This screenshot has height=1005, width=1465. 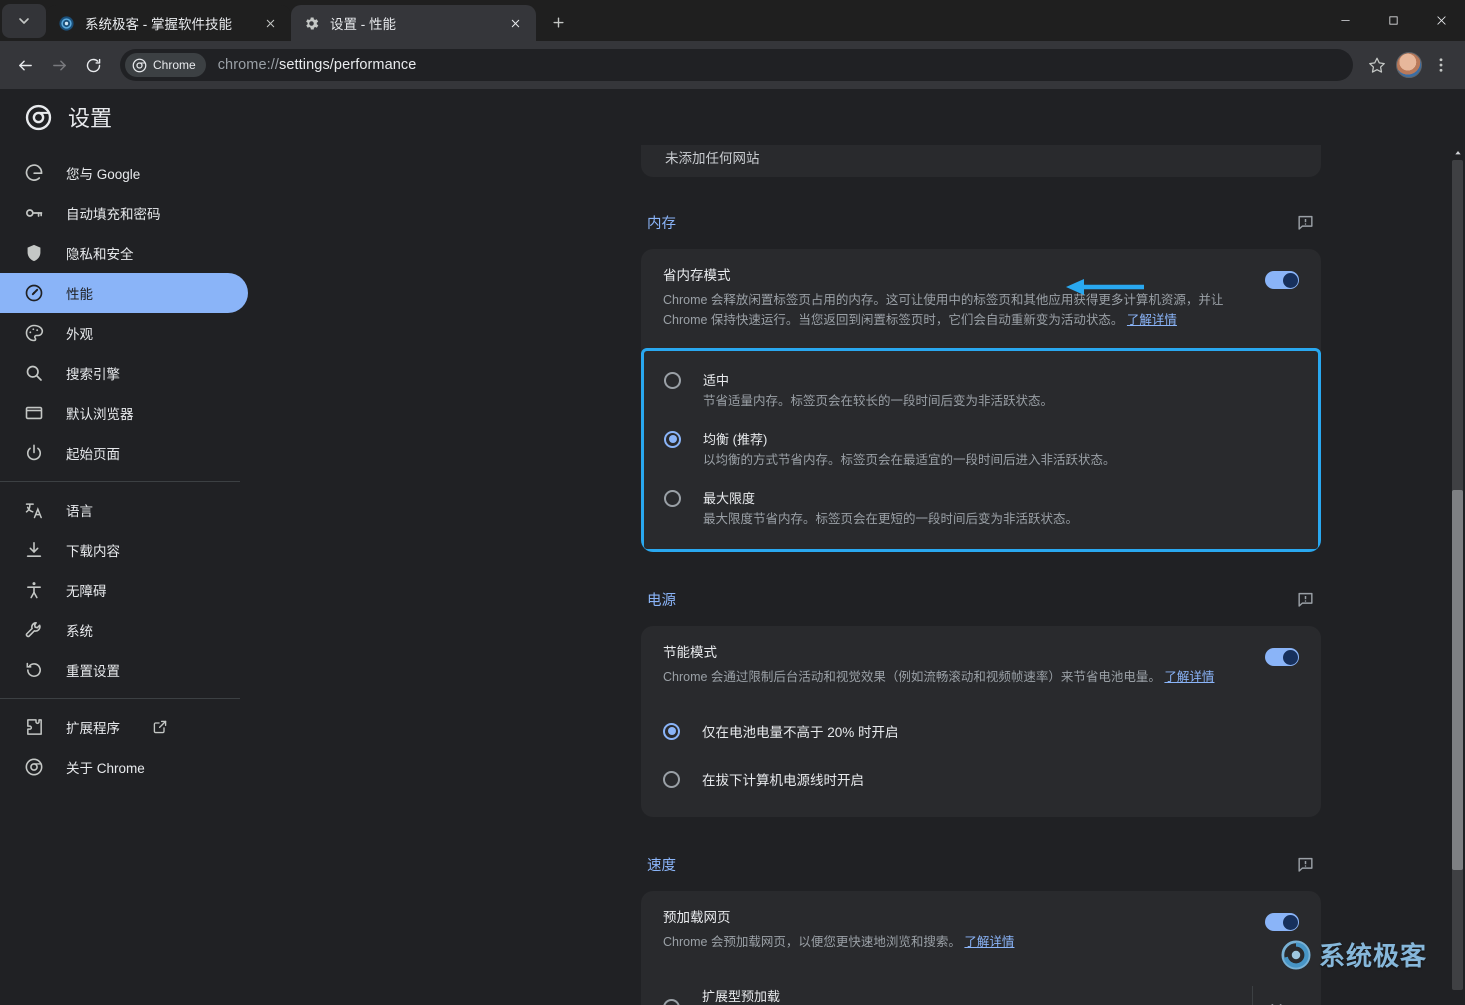 I want to click on sidebar-item-default-browser: 默认浏览器, so click(x=124, y=413).